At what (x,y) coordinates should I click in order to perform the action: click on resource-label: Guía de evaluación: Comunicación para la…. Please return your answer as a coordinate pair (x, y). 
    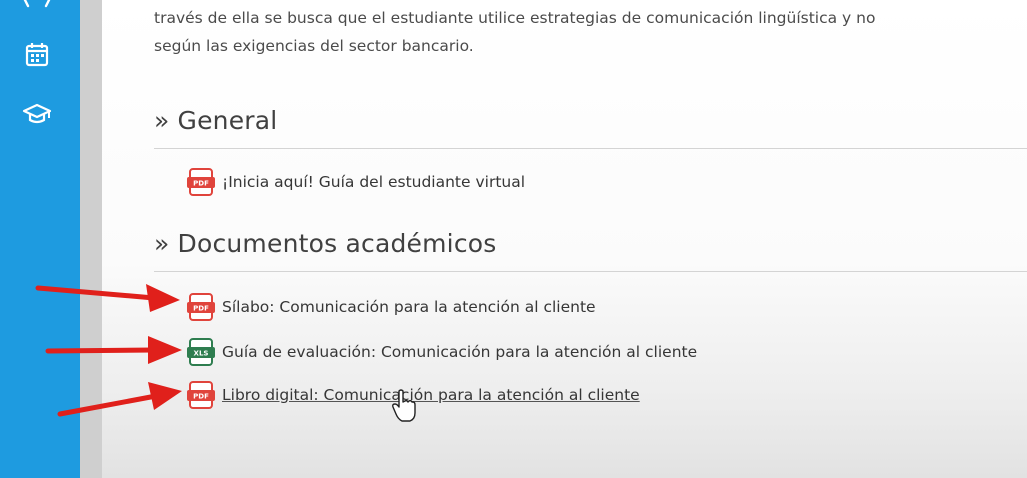
    Looking at the image, I should click on (460, 352).